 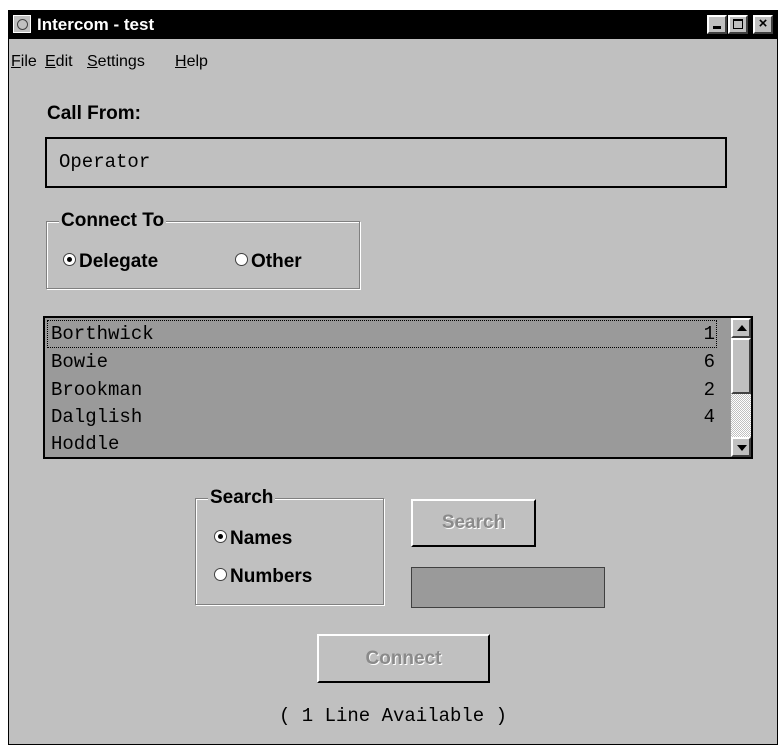 I want to click on maximize-icon, so click(x=738, y=24).